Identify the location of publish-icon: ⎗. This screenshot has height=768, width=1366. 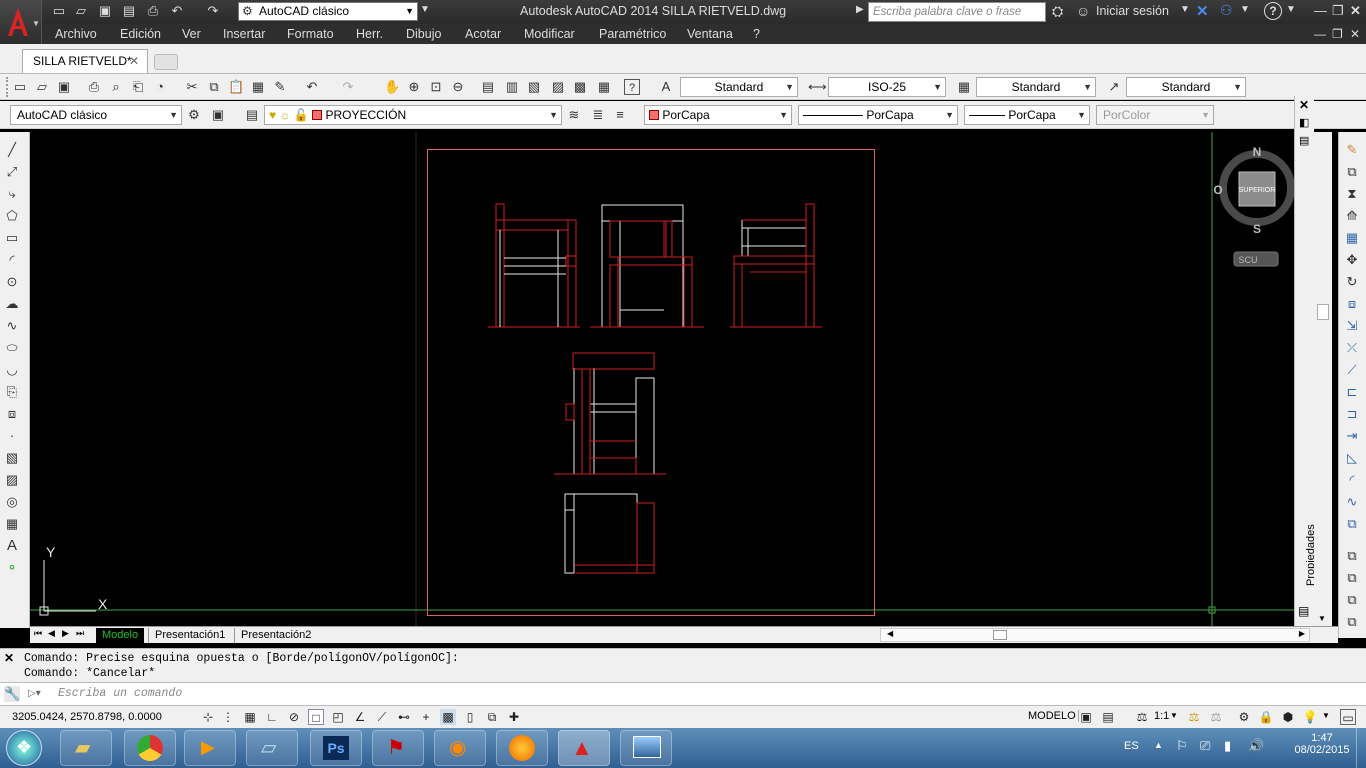
(138, 87).